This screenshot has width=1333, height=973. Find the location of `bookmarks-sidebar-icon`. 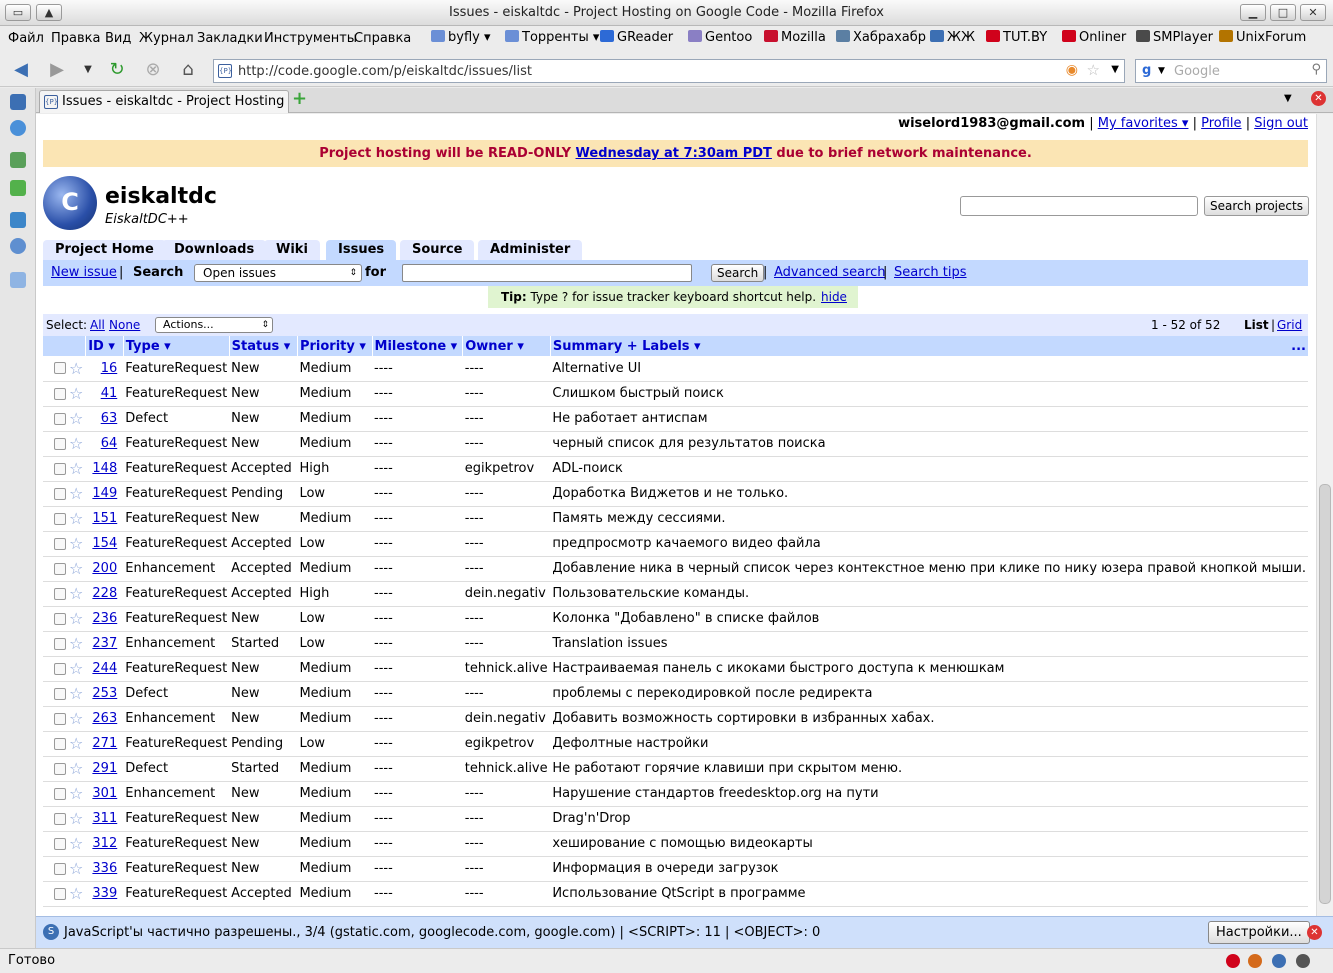

bookmarks-sidebar-icon is located at coordinates (18, 102).